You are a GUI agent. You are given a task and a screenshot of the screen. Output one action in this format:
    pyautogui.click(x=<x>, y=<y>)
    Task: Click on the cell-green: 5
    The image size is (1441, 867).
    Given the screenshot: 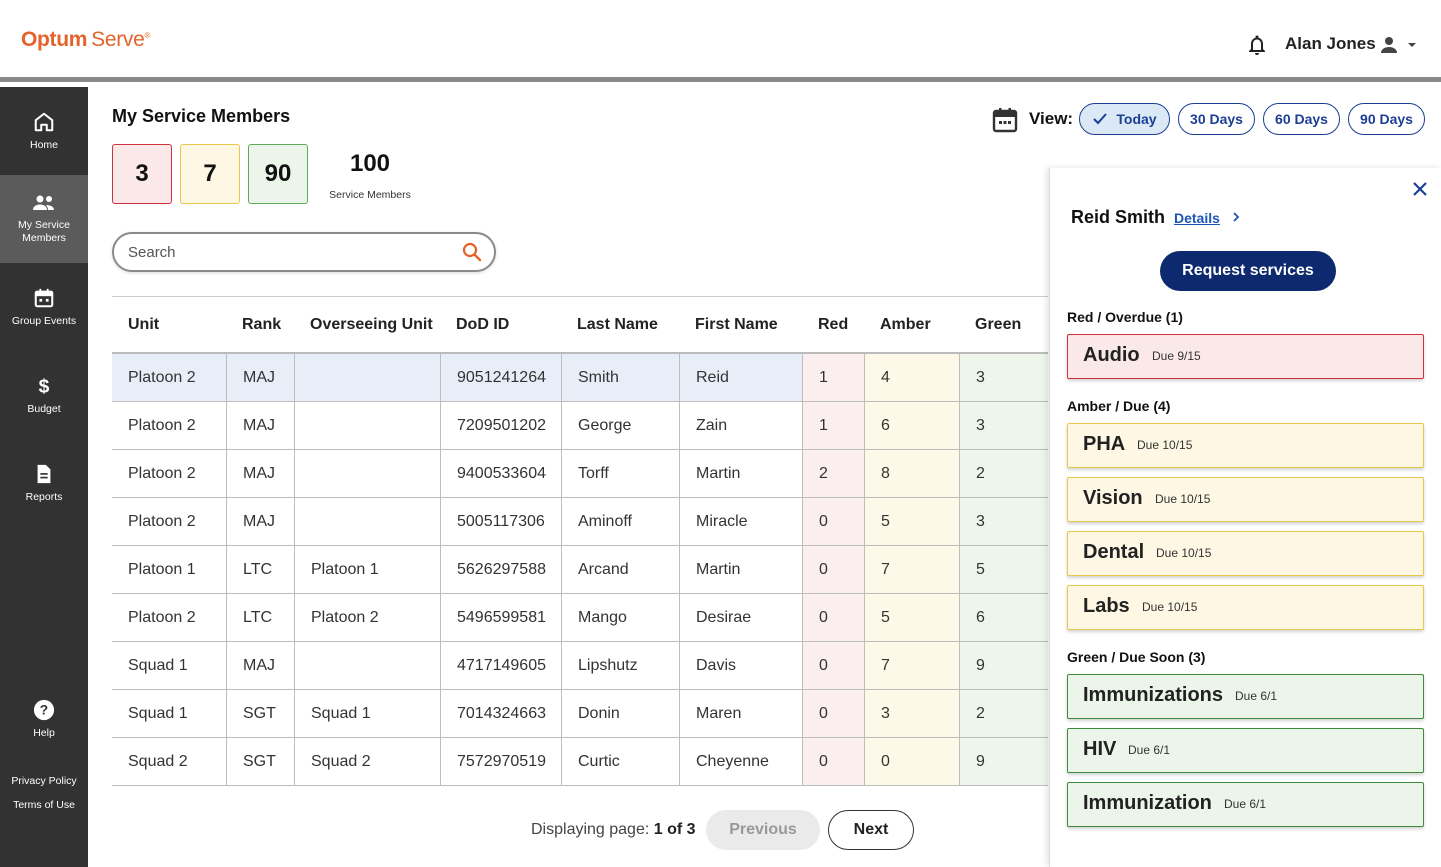 What is the action you would take?
    pyautogui.click(x=1003, y=569)
    